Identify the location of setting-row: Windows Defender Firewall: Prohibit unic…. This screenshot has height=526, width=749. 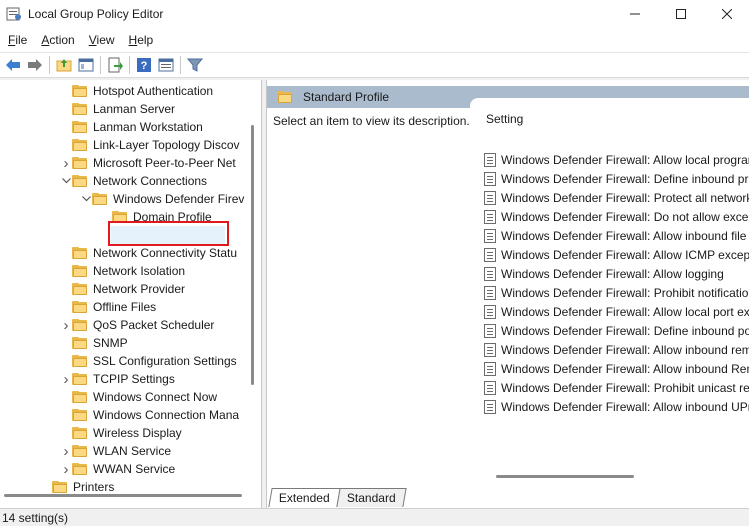
(616, 387).